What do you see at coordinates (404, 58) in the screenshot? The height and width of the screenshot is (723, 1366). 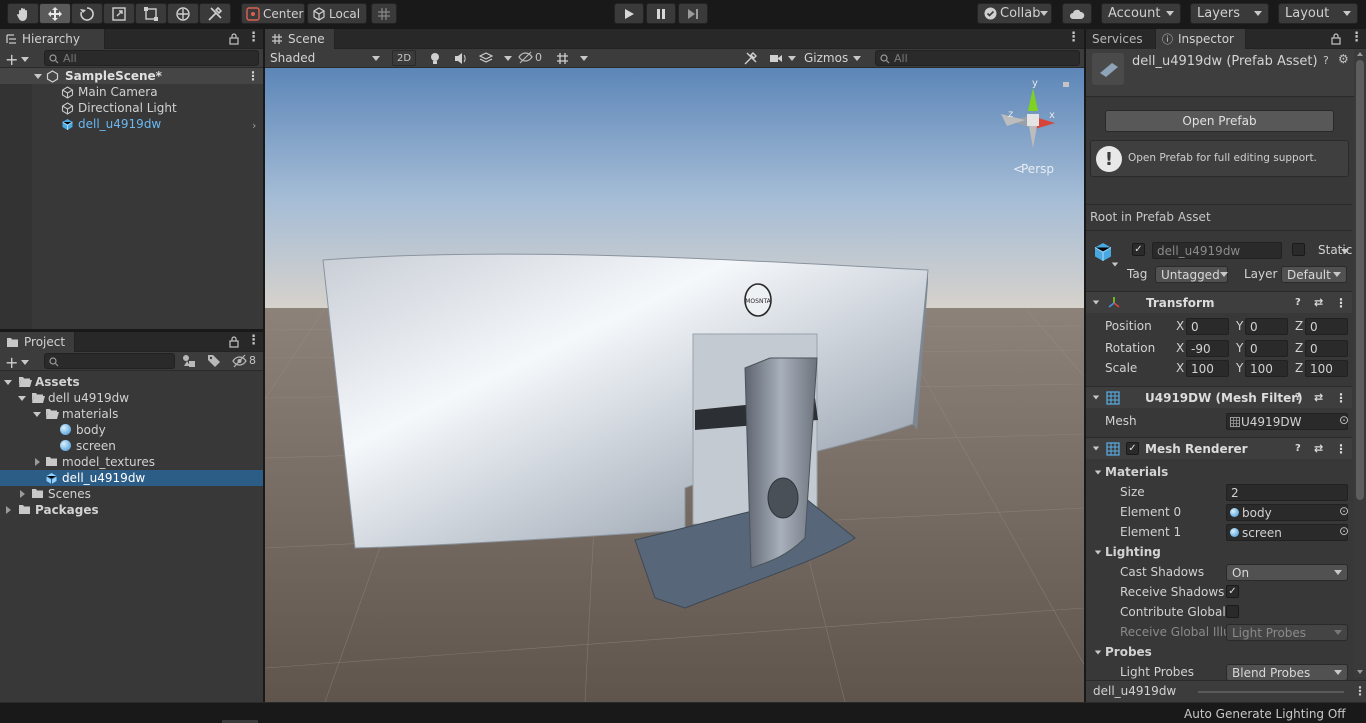 I see `2d-toggle: 2D` at bounding box center [404, 58].